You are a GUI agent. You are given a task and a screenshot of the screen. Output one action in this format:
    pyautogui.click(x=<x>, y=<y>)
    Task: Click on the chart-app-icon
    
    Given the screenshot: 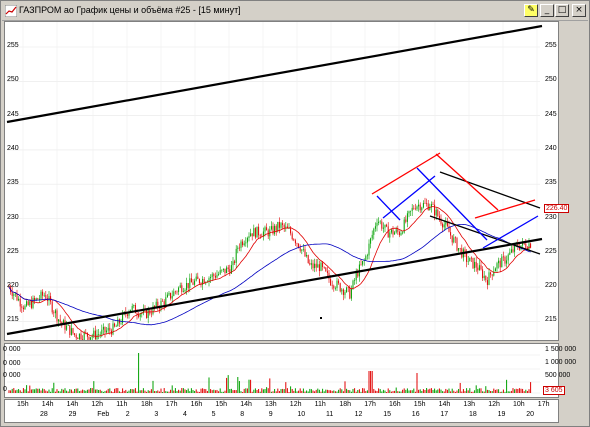 What is the action you would take?
    pyautogui.click(x=11, y=11)
    